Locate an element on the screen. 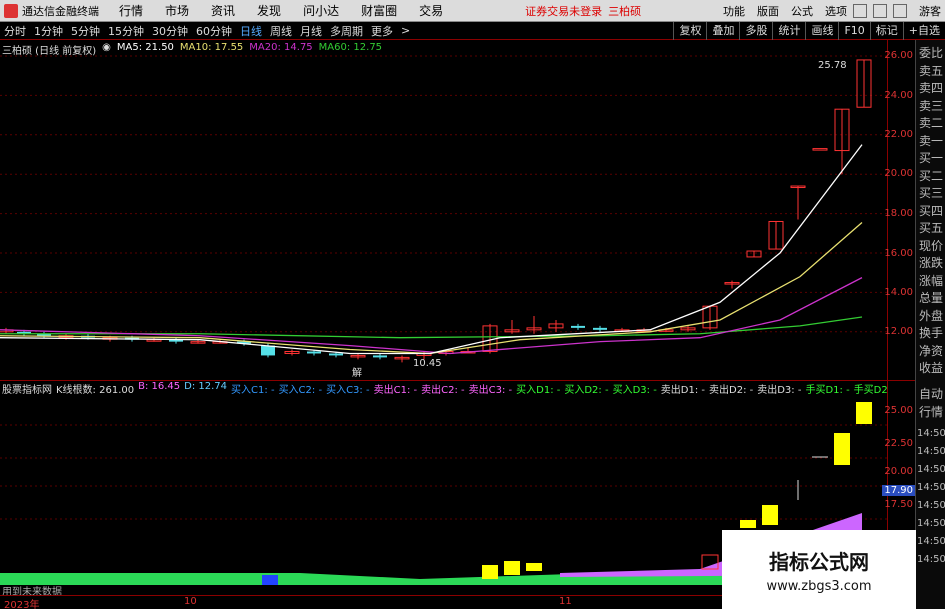 The height and width of the screenshot is (609, 945). menu-function: 功能 is located at coordinates (734, 11).